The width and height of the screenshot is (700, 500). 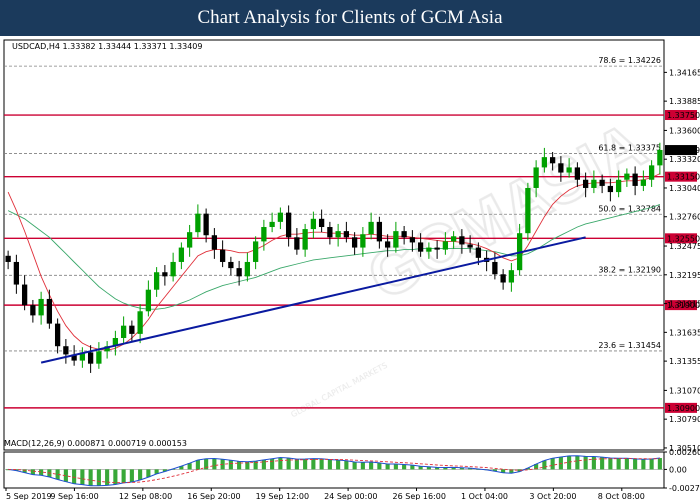 I want to click on current-price-label: 1.33409, so click(x=683, y=150).